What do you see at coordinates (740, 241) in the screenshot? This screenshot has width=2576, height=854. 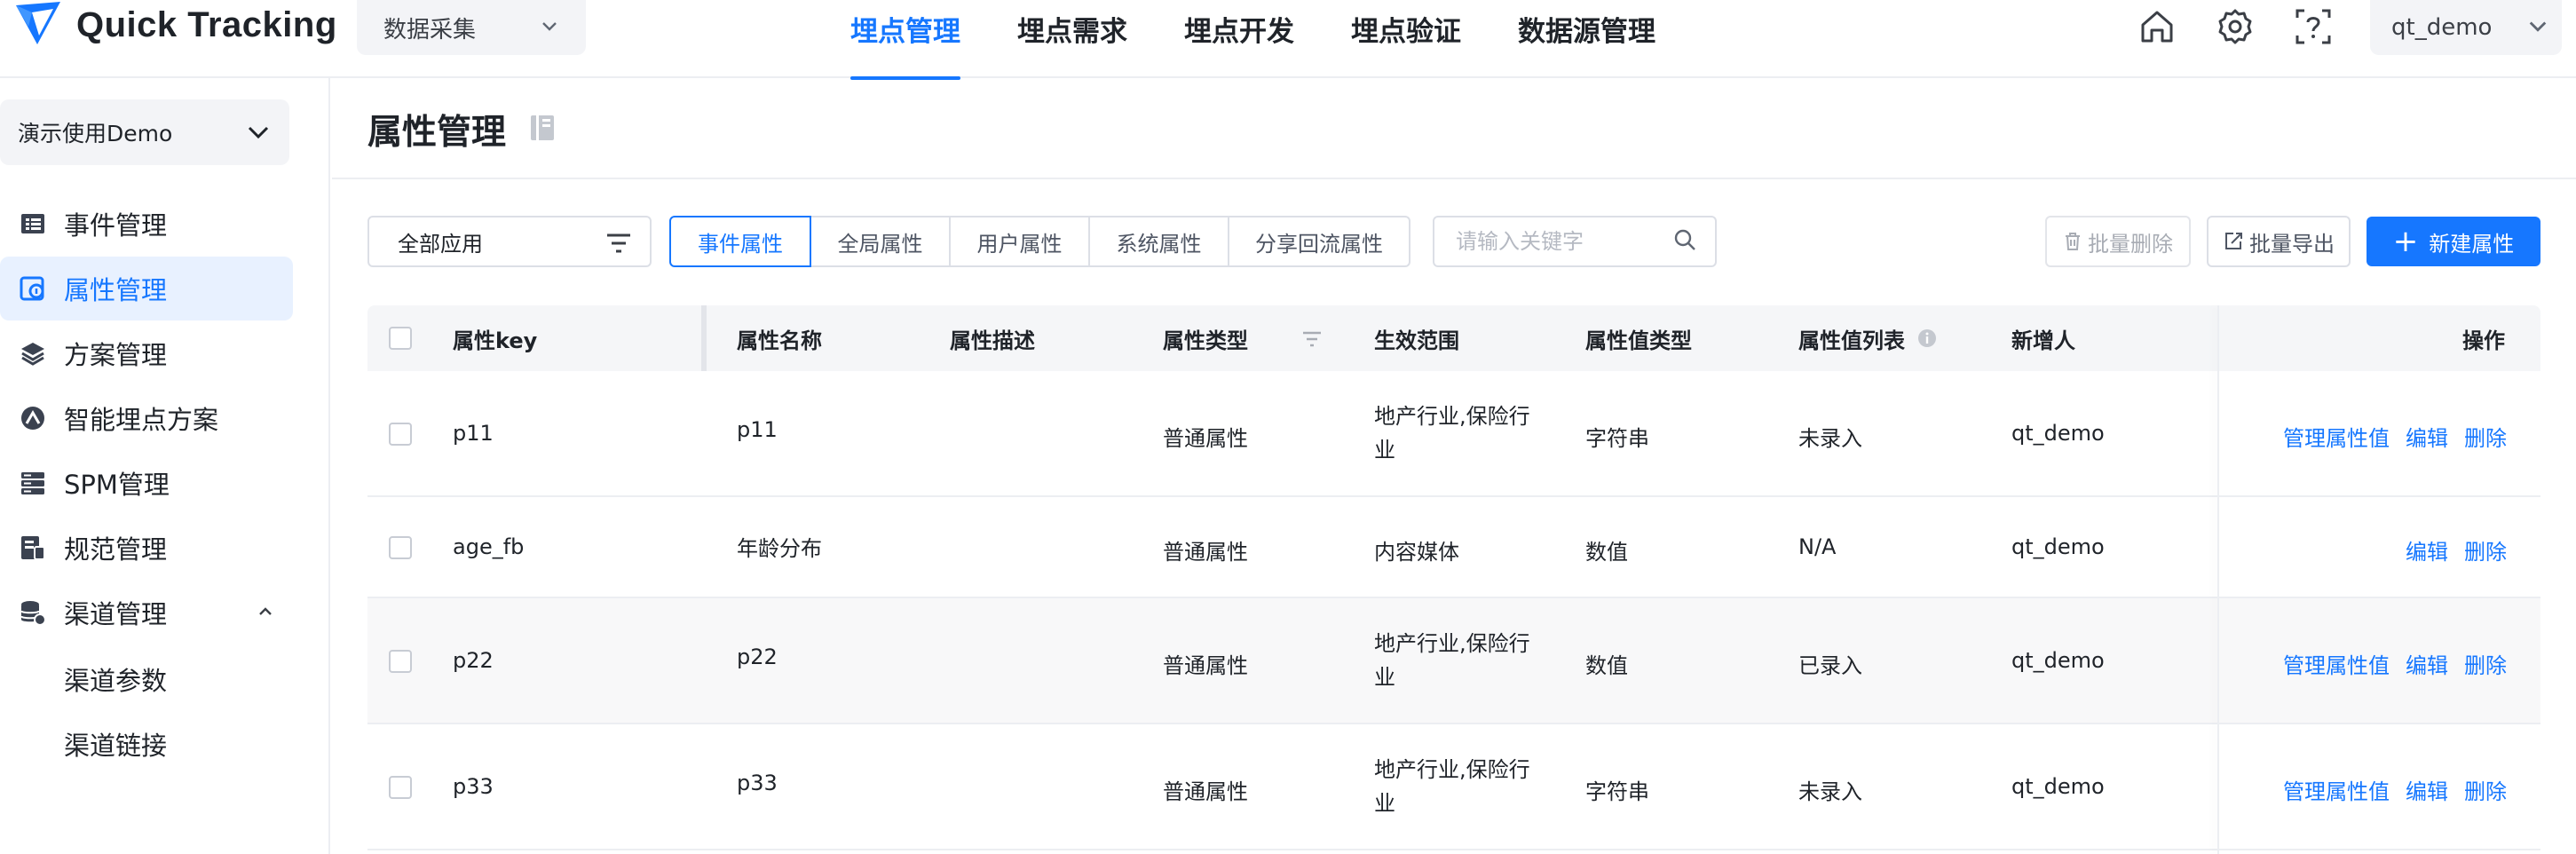 I see `tab-event-properties: 事件属性` at bounding box center [740, 241].